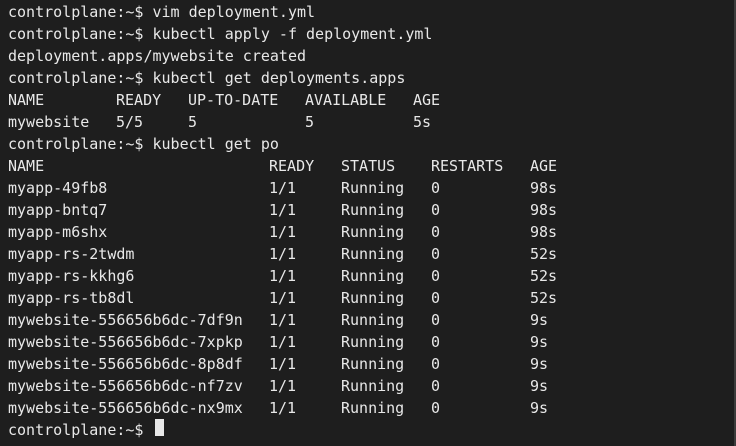 Image resolution: width=736 pixels, height=446 pixels. What do you see at coordinates (80, 430) in the screenshot?
I see `prompt-text: controlplane:~$` at bounding box center [80, 430].